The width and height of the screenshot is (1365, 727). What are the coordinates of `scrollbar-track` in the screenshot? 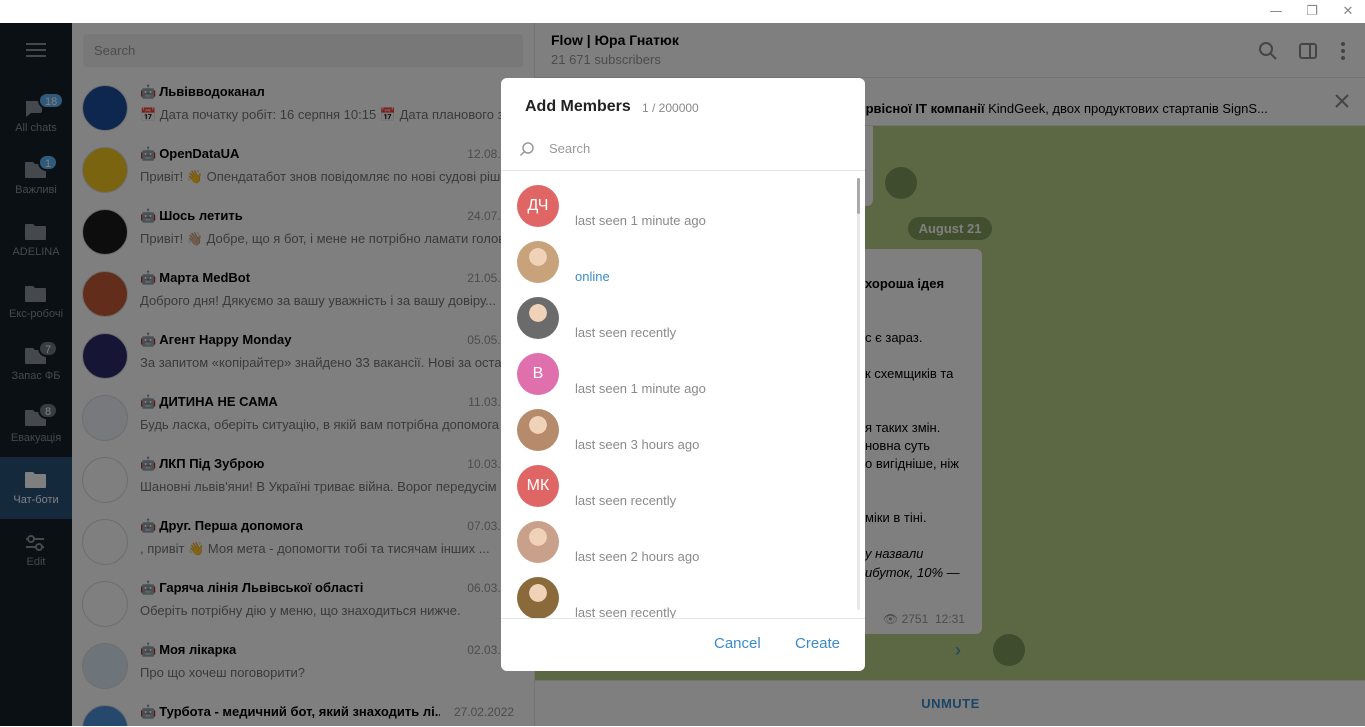 It's located at (858, 394).